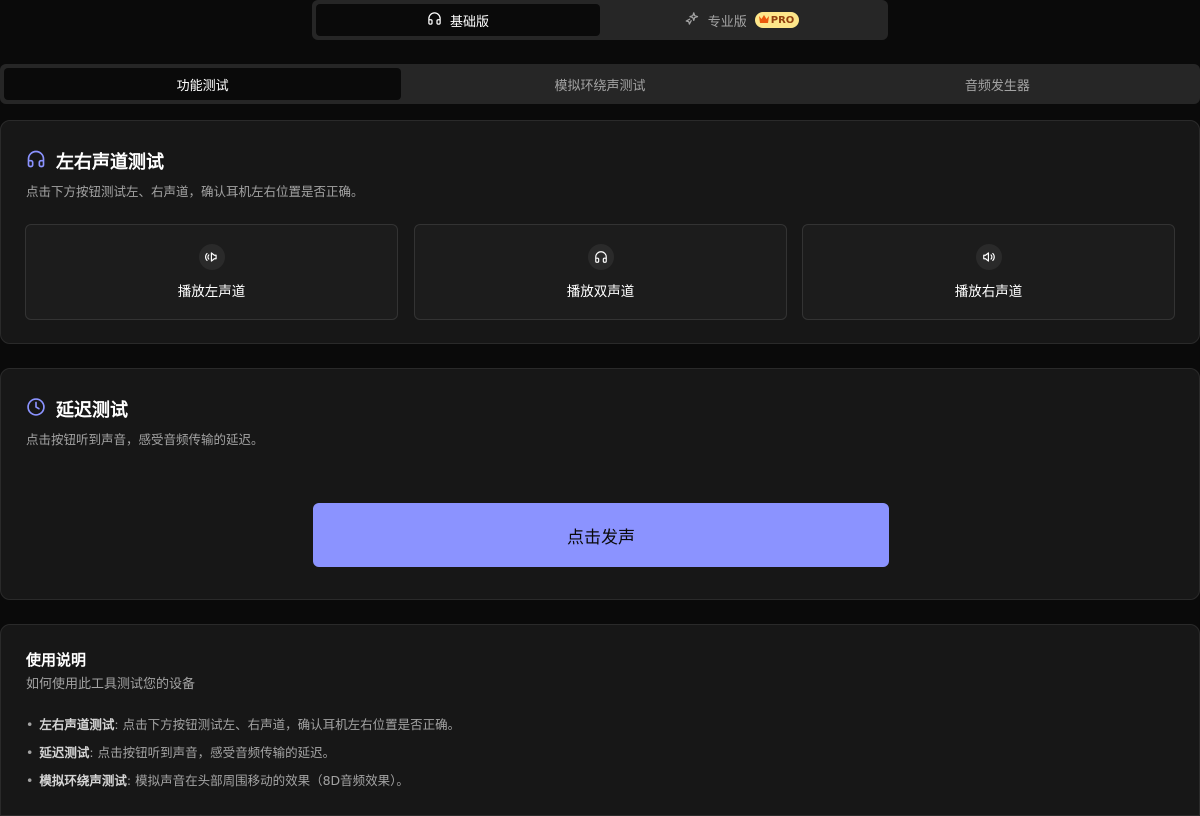 Image resolution: width=1200 pixels, height=816 pixels. I want to click on play-left-channel-button: 播放左声道, so click(211, 272).